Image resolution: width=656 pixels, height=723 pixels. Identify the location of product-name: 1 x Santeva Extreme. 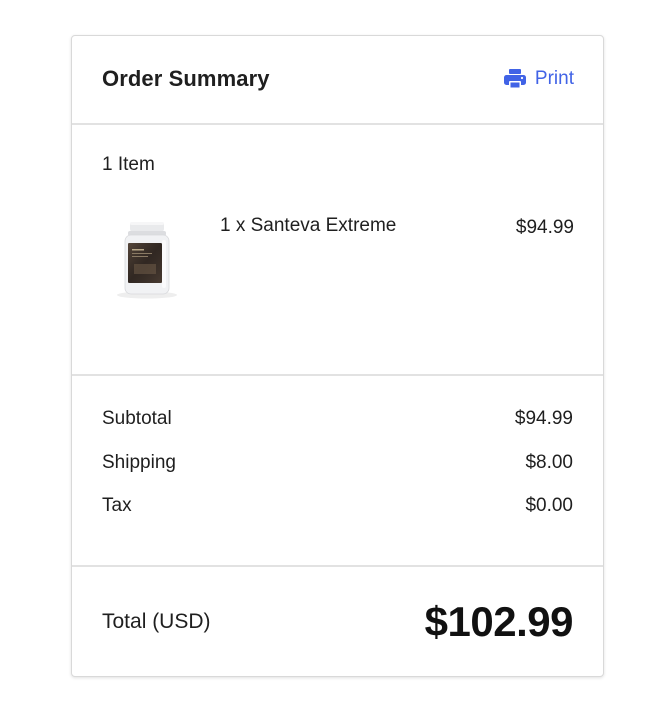
(308, 225).